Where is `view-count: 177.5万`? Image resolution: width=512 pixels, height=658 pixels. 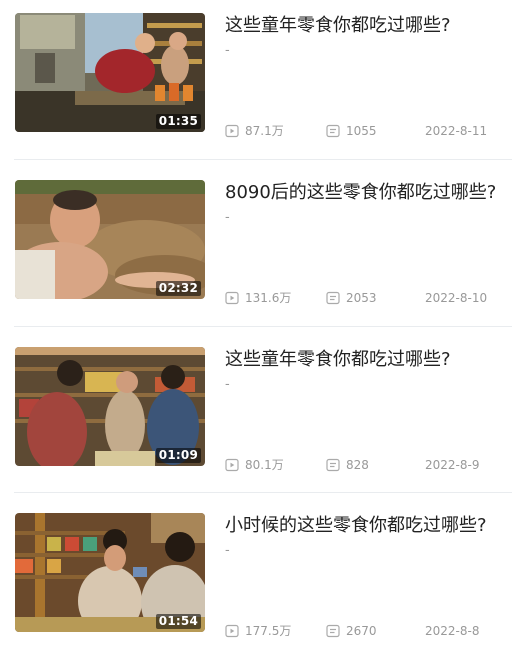
view-count: 177.5万 is located at coordinates (258, 631).